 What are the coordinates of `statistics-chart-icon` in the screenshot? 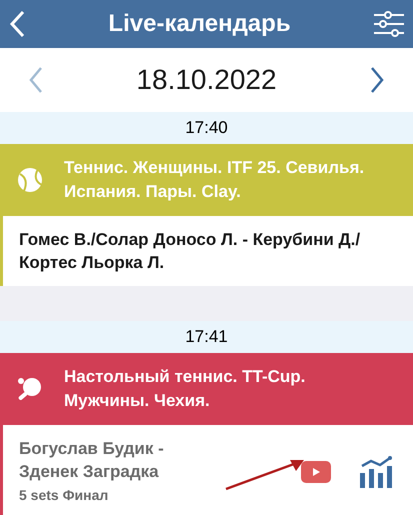 It's located at (376, 472).